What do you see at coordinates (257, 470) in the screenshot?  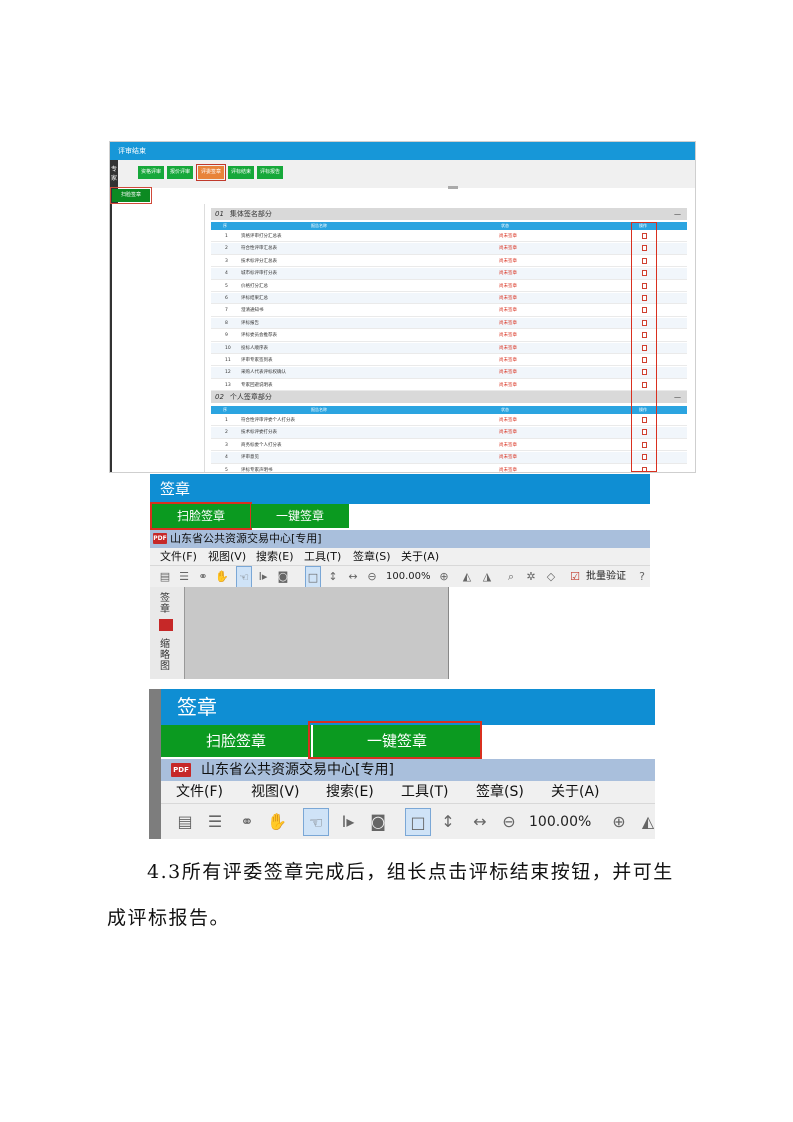 I see `report-name: 评标专家声明书` at bounding box center [257, 470].